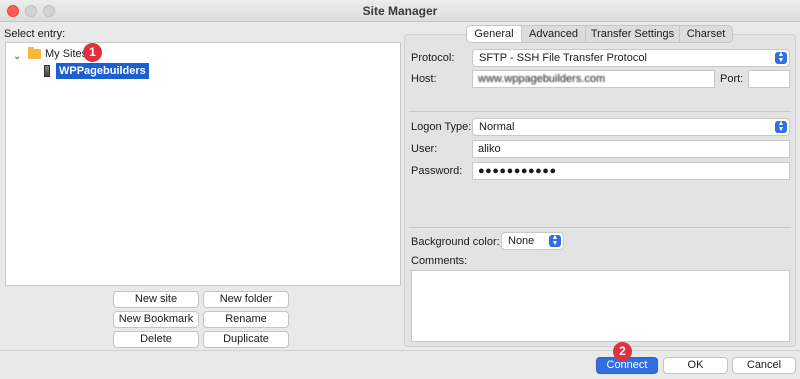 This screenshot has width=800, height=379. What do you see at coordinates (600, 306) in the screenshot?
I see `comments-textarea` at bounding box center [600, 306].